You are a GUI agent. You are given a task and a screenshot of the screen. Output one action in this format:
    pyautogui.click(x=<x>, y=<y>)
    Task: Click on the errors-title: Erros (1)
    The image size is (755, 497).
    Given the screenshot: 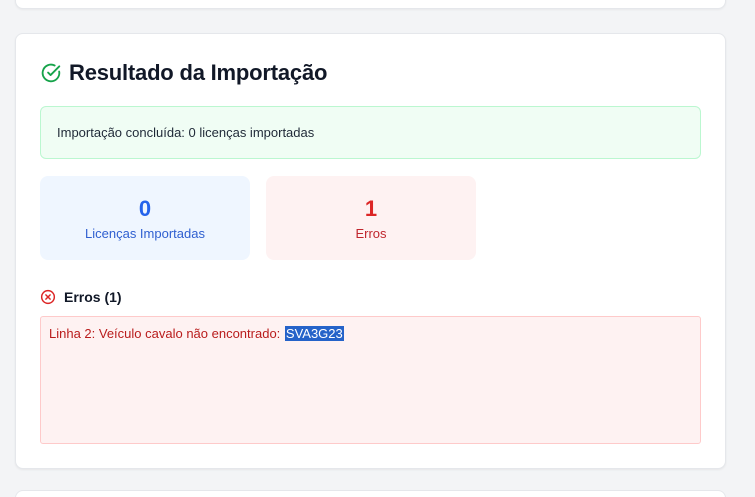 What is the action you would take?
    pyautogui.click(x=93, y=297)
    